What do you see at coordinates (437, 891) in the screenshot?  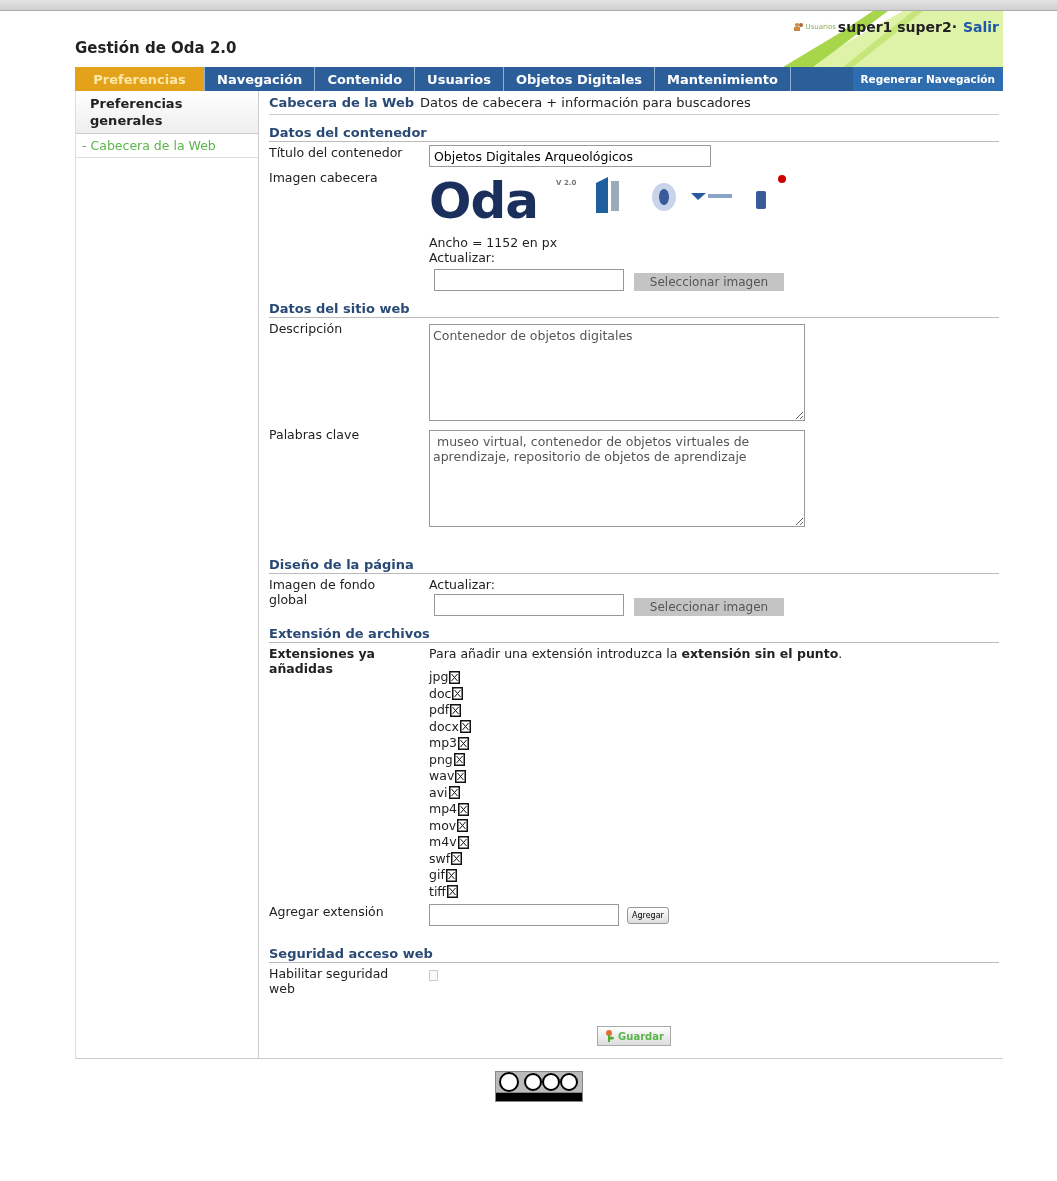 I see `extension-name: tiff` at bounding box center [437, 891].